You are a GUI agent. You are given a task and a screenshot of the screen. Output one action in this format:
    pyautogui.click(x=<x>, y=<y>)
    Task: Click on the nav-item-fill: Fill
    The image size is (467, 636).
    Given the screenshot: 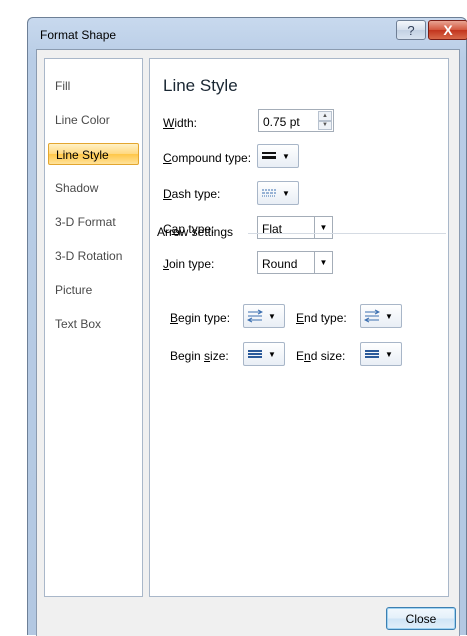 What is the action you would take?
    pyautogui.click(x=93, y=86)
    